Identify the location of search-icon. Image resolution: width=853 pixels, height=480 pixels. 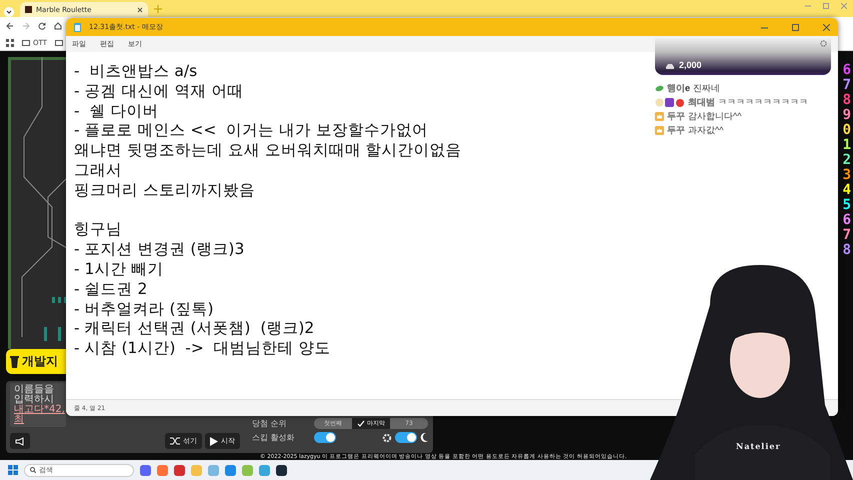
(33, 470).